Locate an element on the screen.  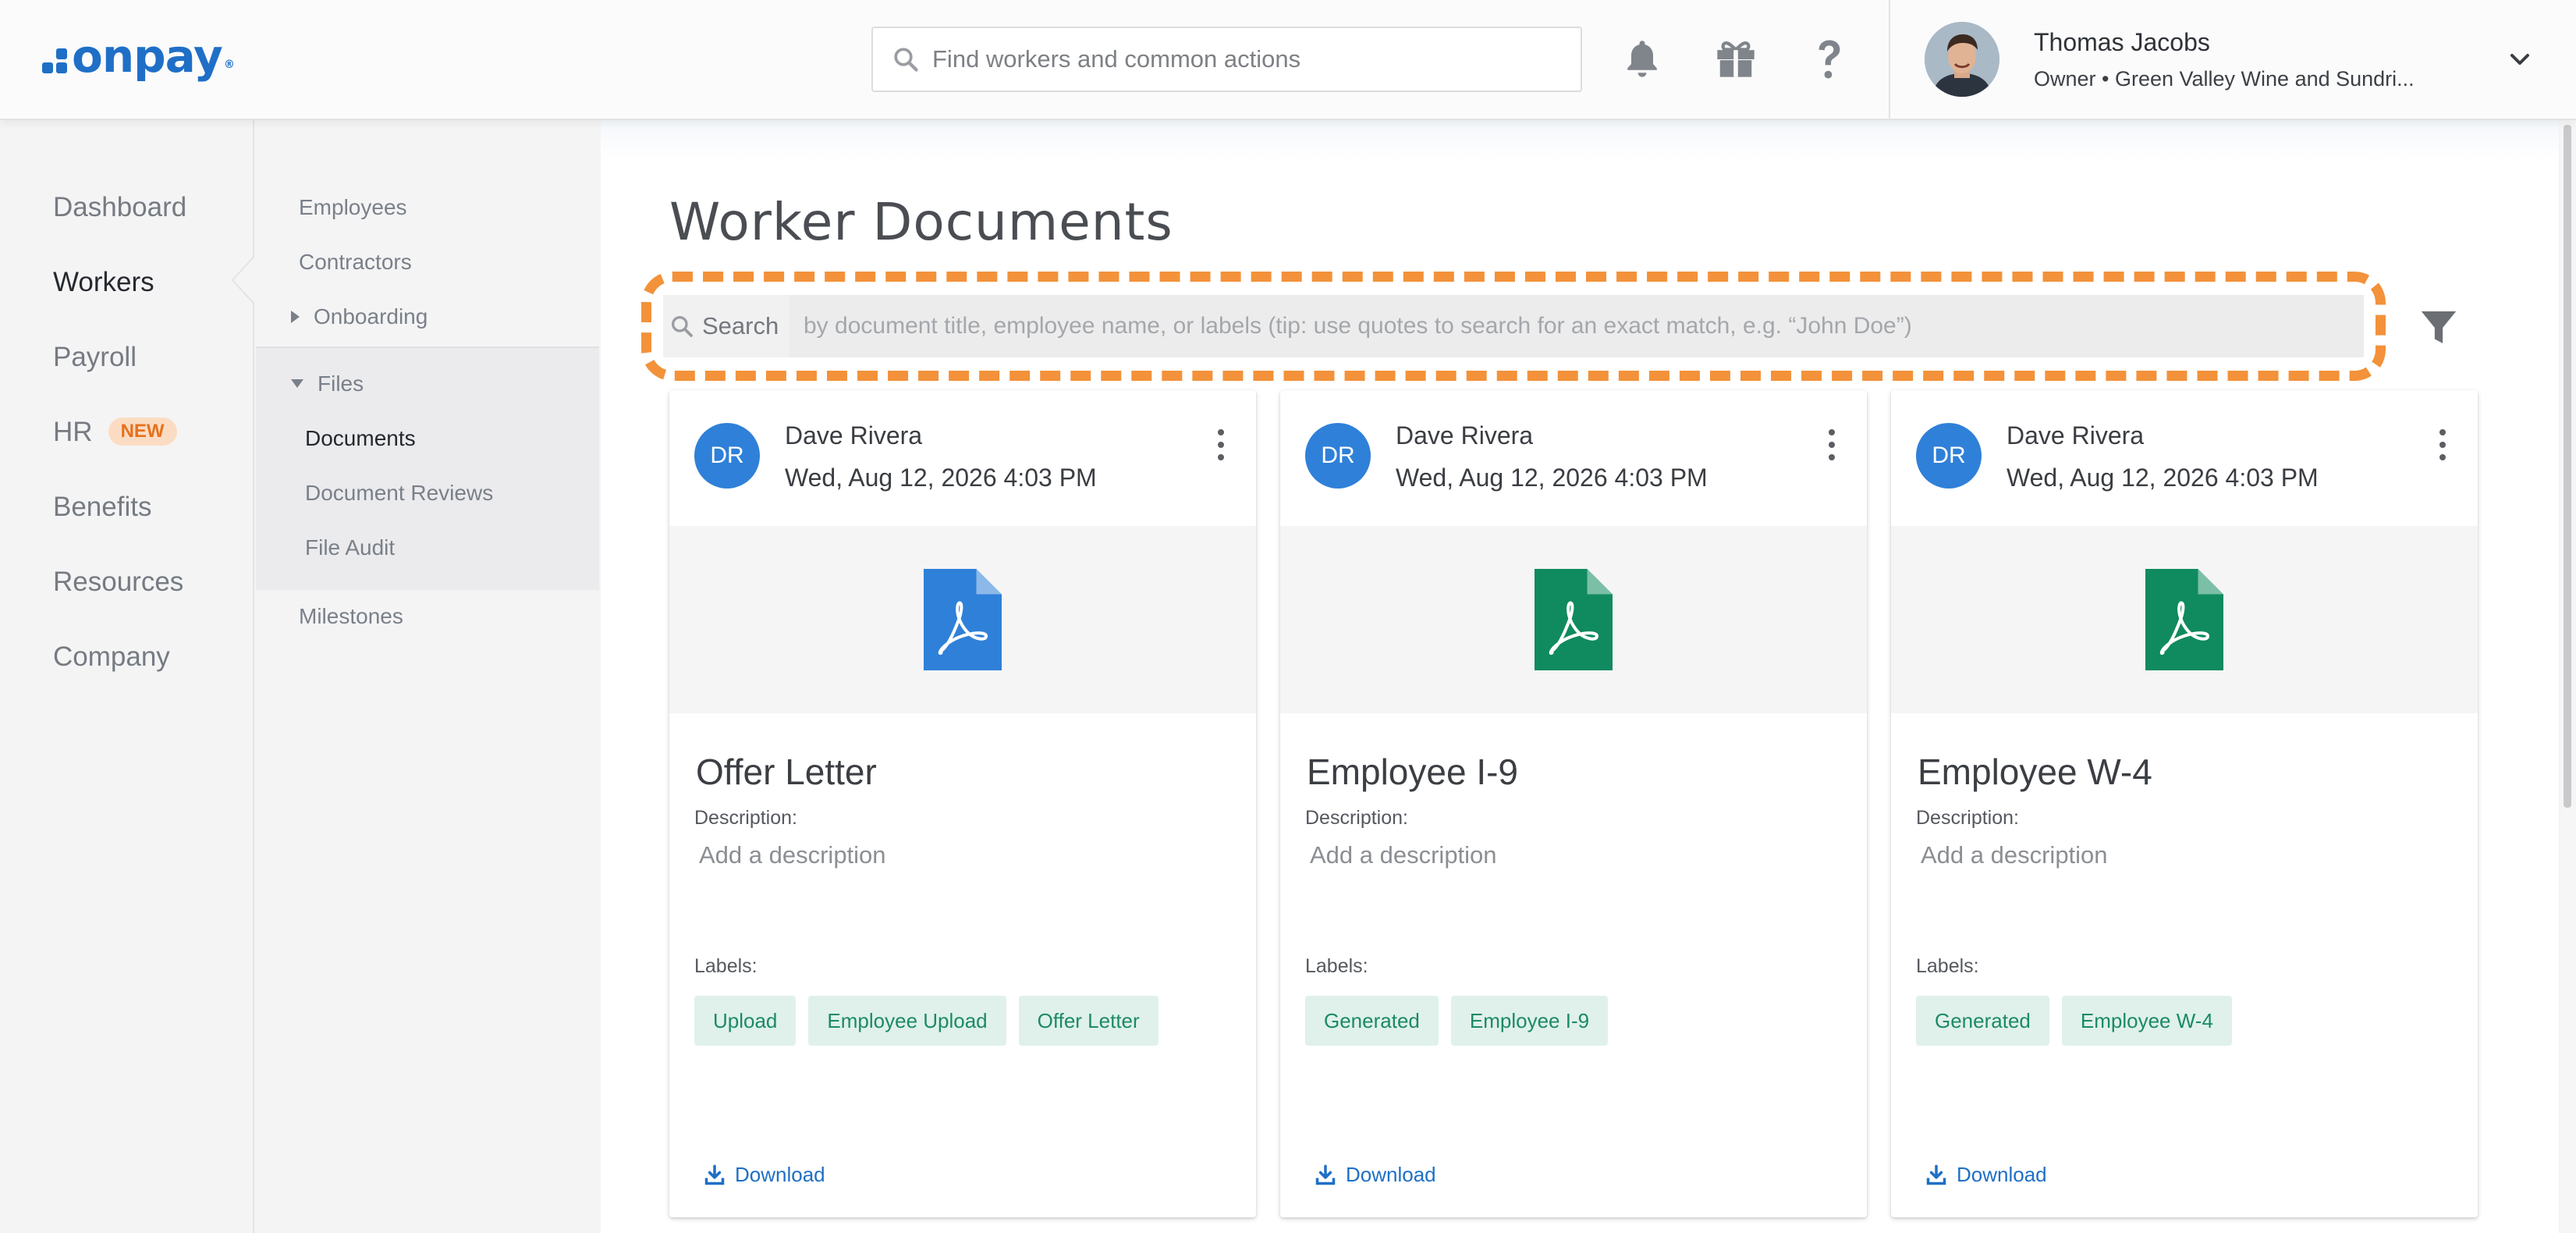
search-highlight-outline is located at coordinates (1513, 327).